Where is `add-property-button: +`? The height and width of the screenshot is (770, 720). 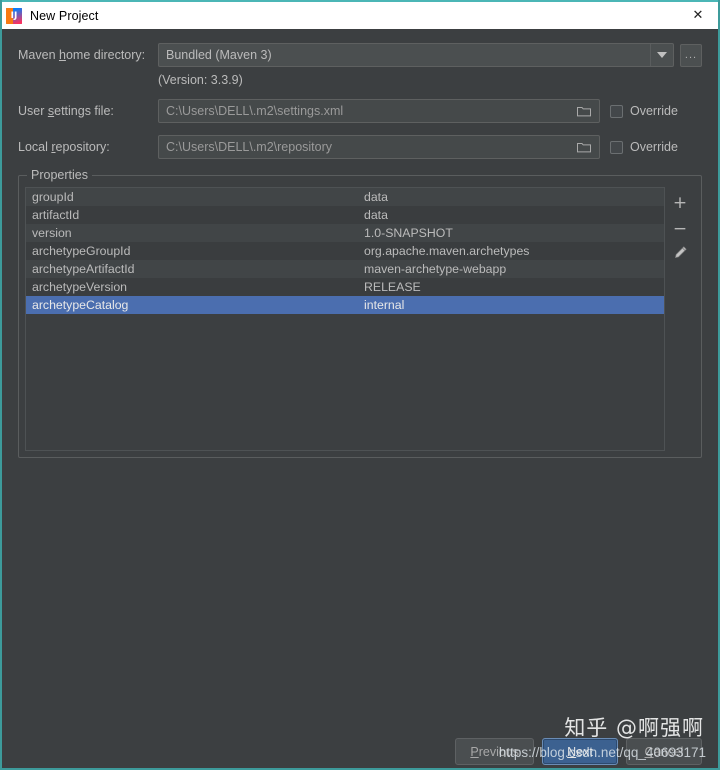
add-property-button: + is located at coordinates (680, 203).